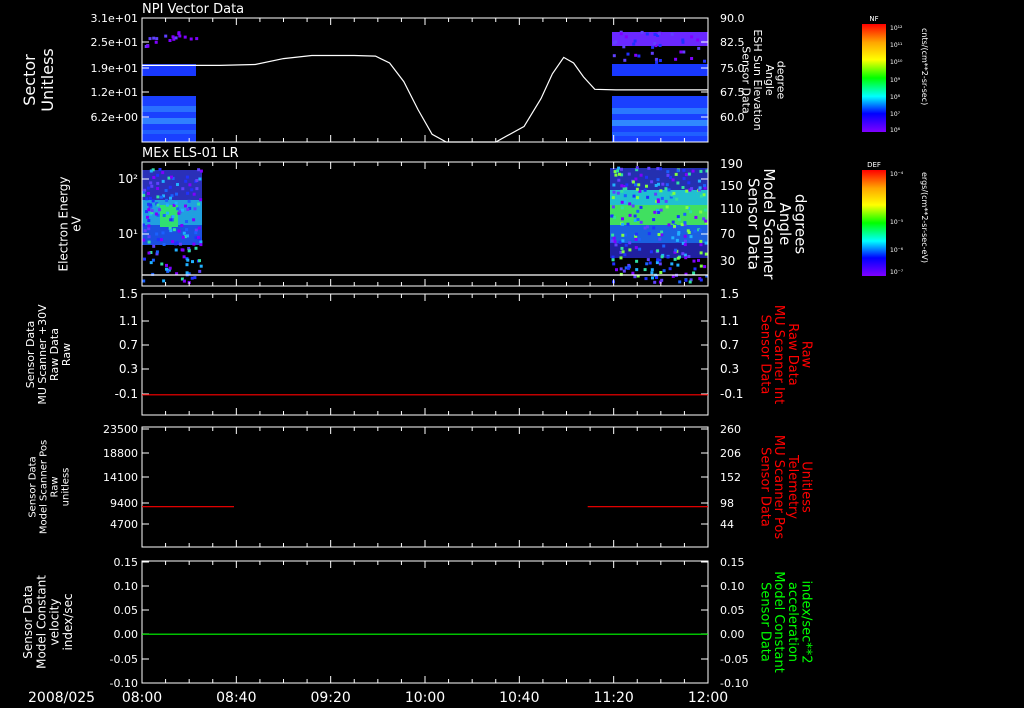 The height and width of the screenshot is (708, 1024). What do you see at coordinates (126, 562) in the screenshot?
I see `y-tick-label: 0.15` at bounding box center [126, 562].